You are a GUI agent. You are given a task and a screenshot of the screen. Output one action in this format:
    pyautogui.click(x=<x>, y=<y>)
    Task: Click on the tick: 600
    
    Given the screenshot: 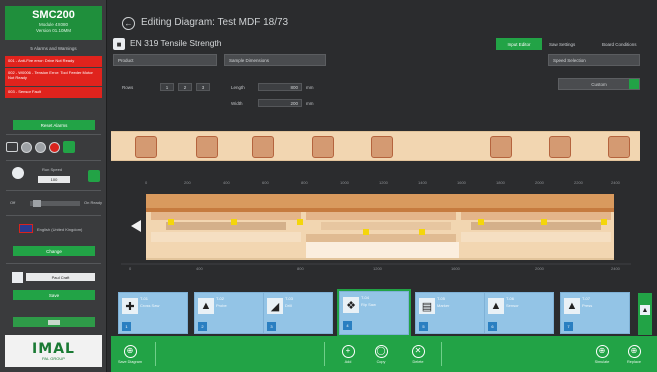 What is the action you would take?
    pyautogui.click(x=265, y=182)
    